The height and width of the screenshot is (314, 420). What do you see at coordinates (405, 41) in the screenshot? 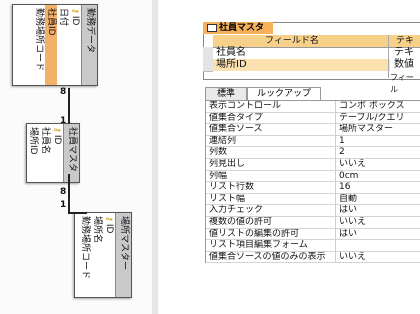
I see `column-header-type: テキ` at bounding box center [405, 41].